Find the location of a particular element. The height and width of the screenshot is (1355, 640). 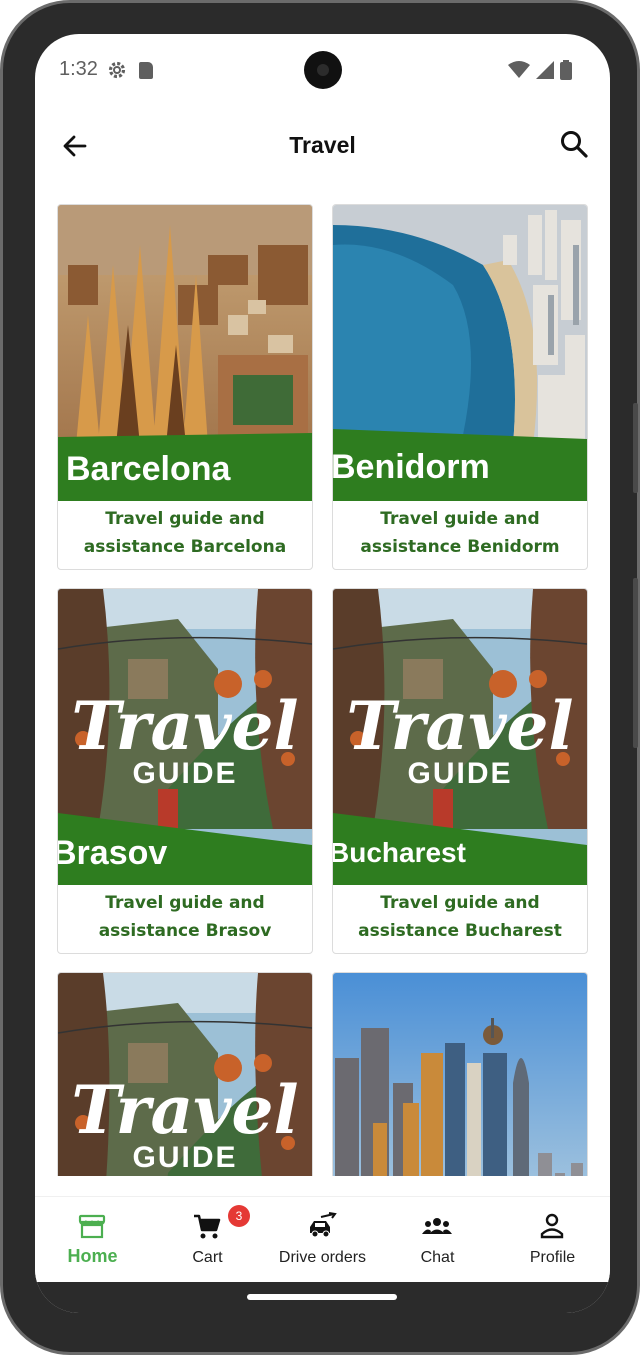

car-icon is located at coordinates (323, 1225).